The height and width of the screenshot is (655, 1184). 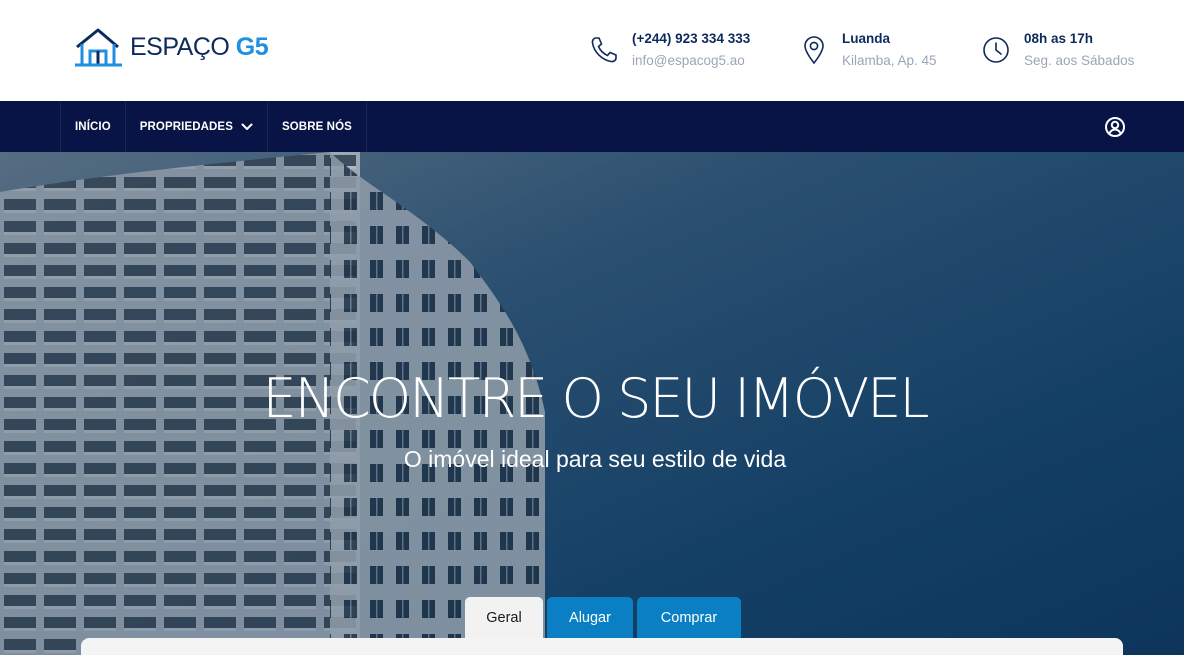 I want to click on nav-item-sobre-nos: SOBRE NÓS, so click(x=316, y=126).